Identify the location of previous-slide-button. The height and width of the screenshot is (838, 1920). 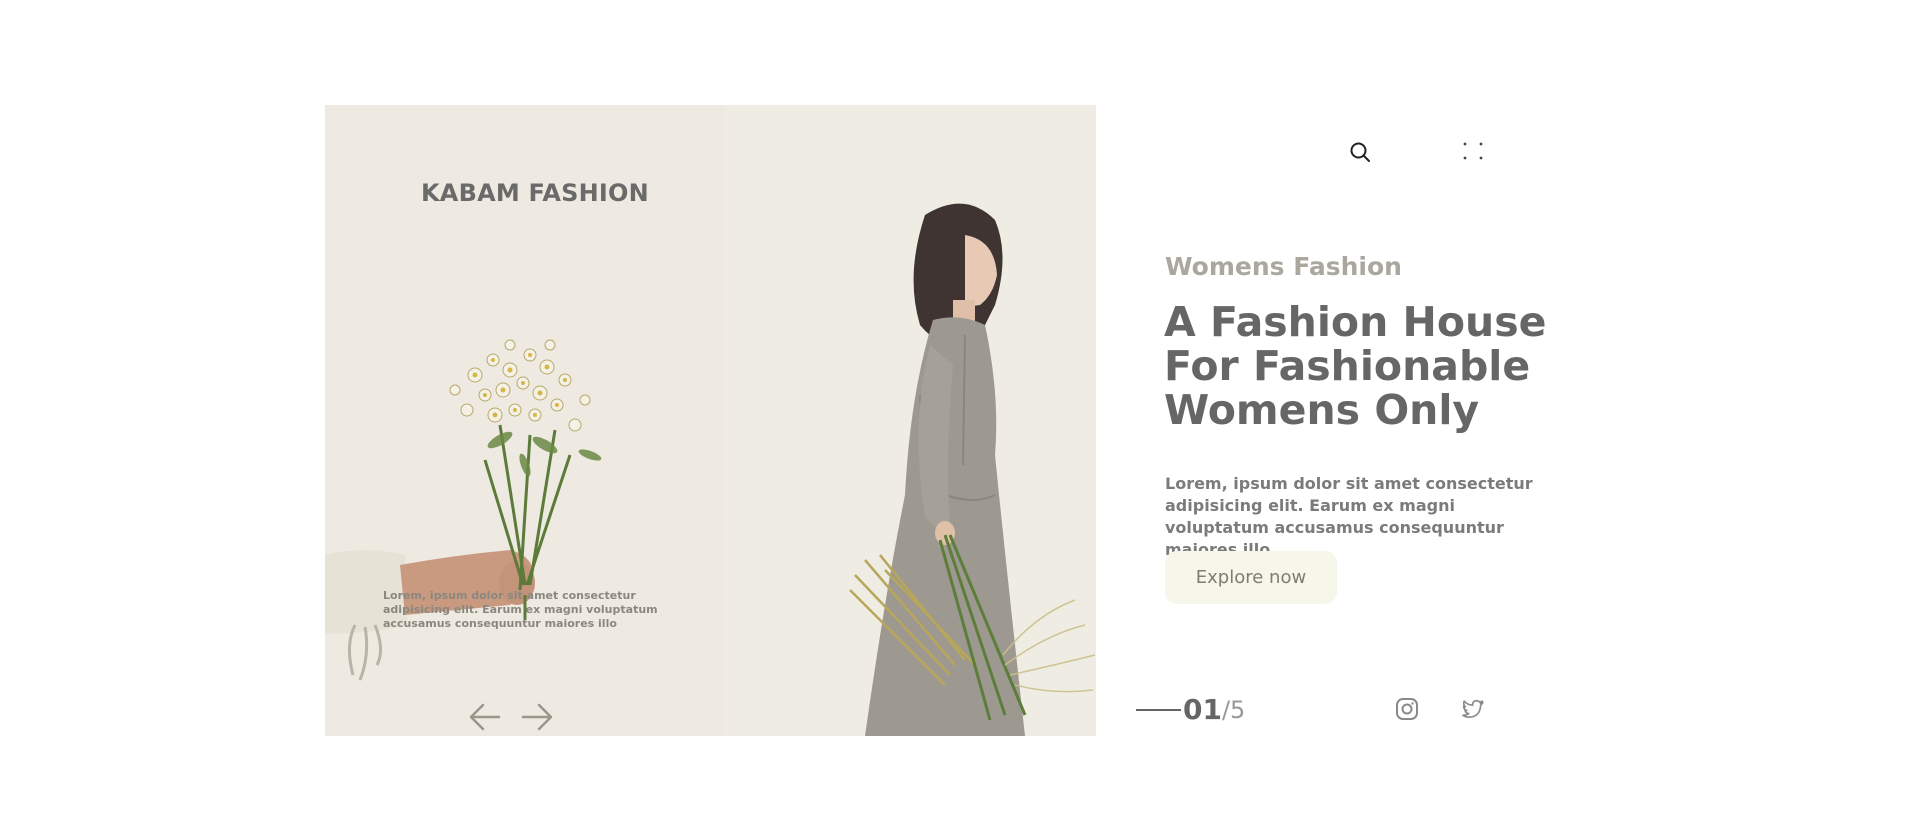
(485, 717).